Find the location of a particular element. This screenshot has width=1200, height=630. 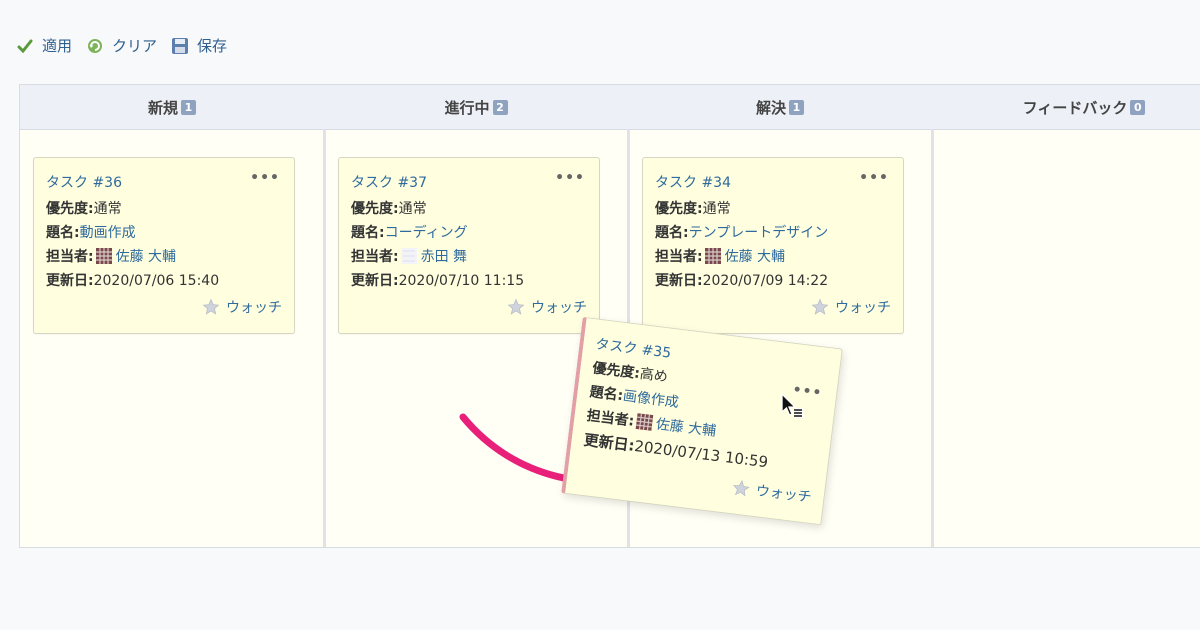

save-button: 保存 is located at coordinates (199, 45).